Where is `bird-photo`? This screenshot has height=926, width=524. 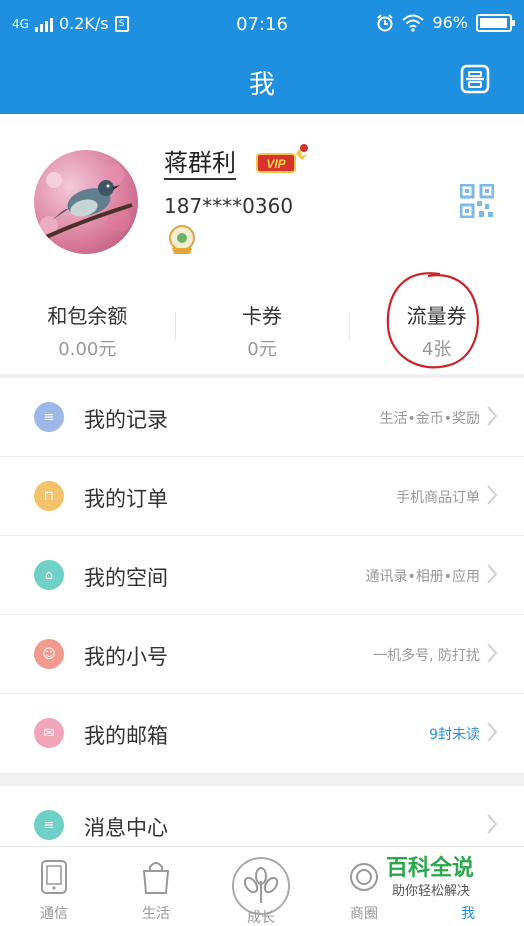 bird-photo is located at coordinates (86, 202).